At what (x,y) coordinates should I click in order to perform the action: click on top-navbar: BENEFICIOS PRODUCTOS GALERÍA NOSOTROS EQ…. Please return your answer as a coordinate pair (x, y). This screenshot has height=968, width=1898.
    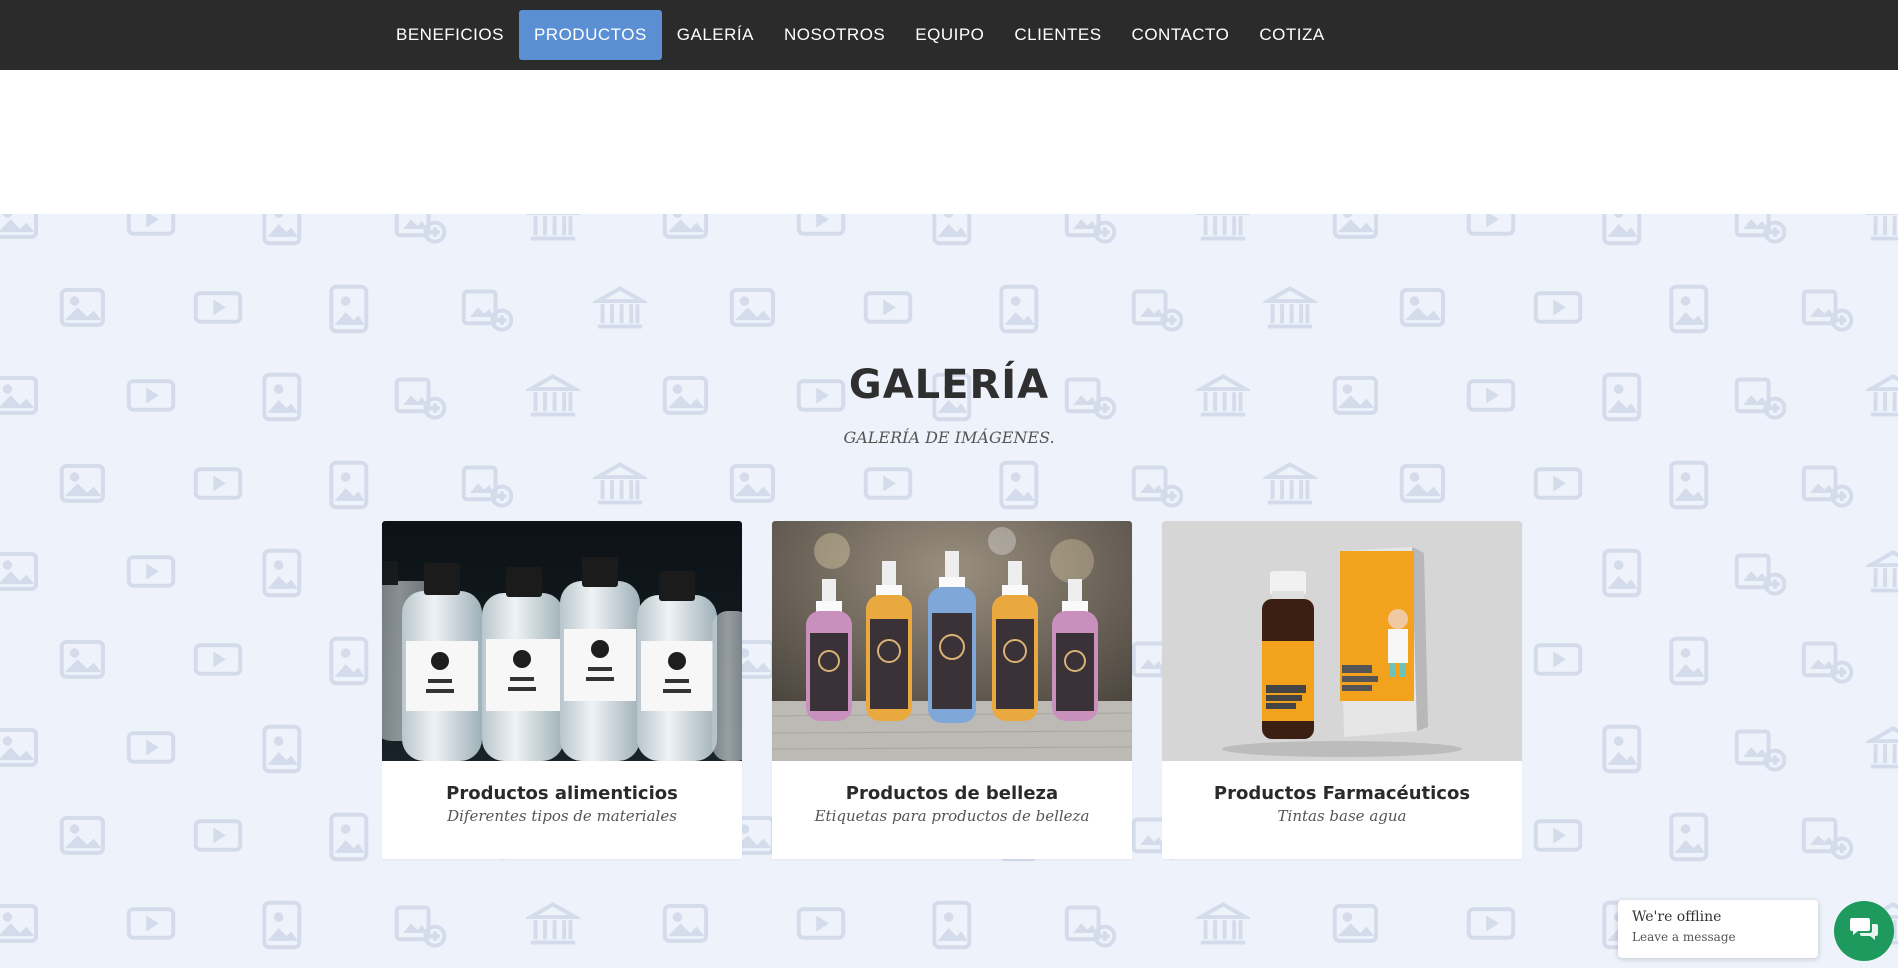
    Looking at the image, I should click on (949, 35).